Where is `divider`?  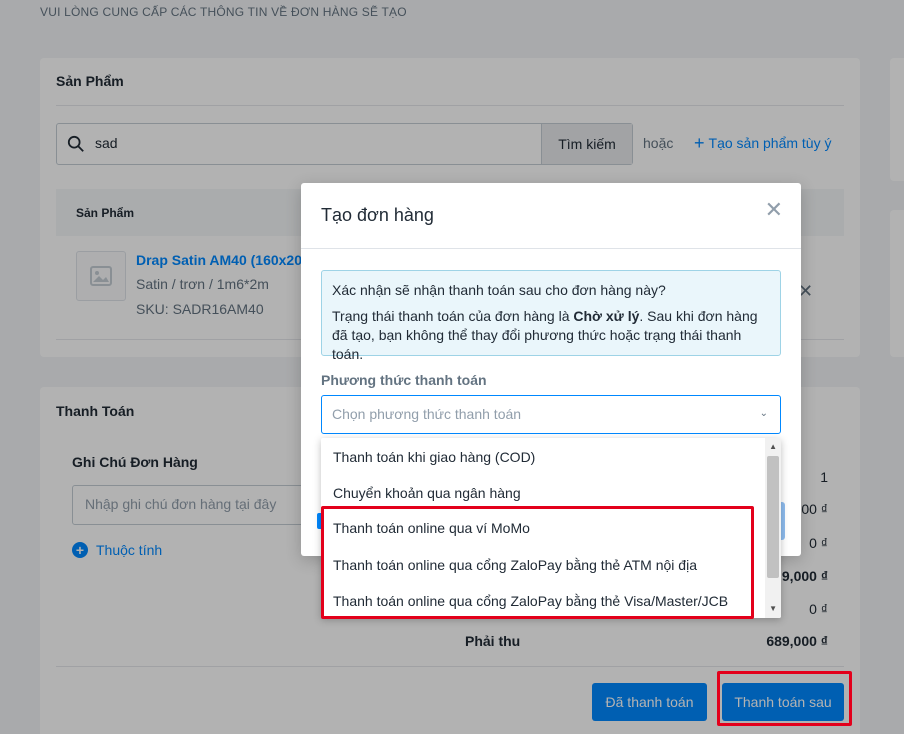 divider is located at coordinates (551, 248).